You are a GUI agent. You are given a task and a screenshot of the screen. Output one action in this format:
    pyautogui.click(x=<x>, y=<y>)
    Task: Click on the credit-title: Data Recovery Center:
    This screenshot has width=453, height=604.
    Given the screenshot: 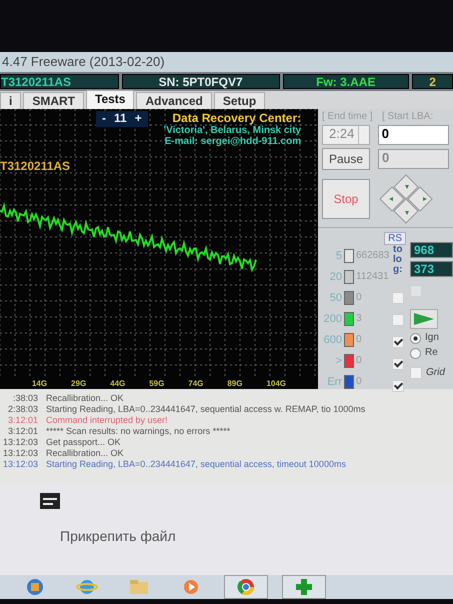 What is the action you would take?
    pyautogui.click(x=236, y=118)
    